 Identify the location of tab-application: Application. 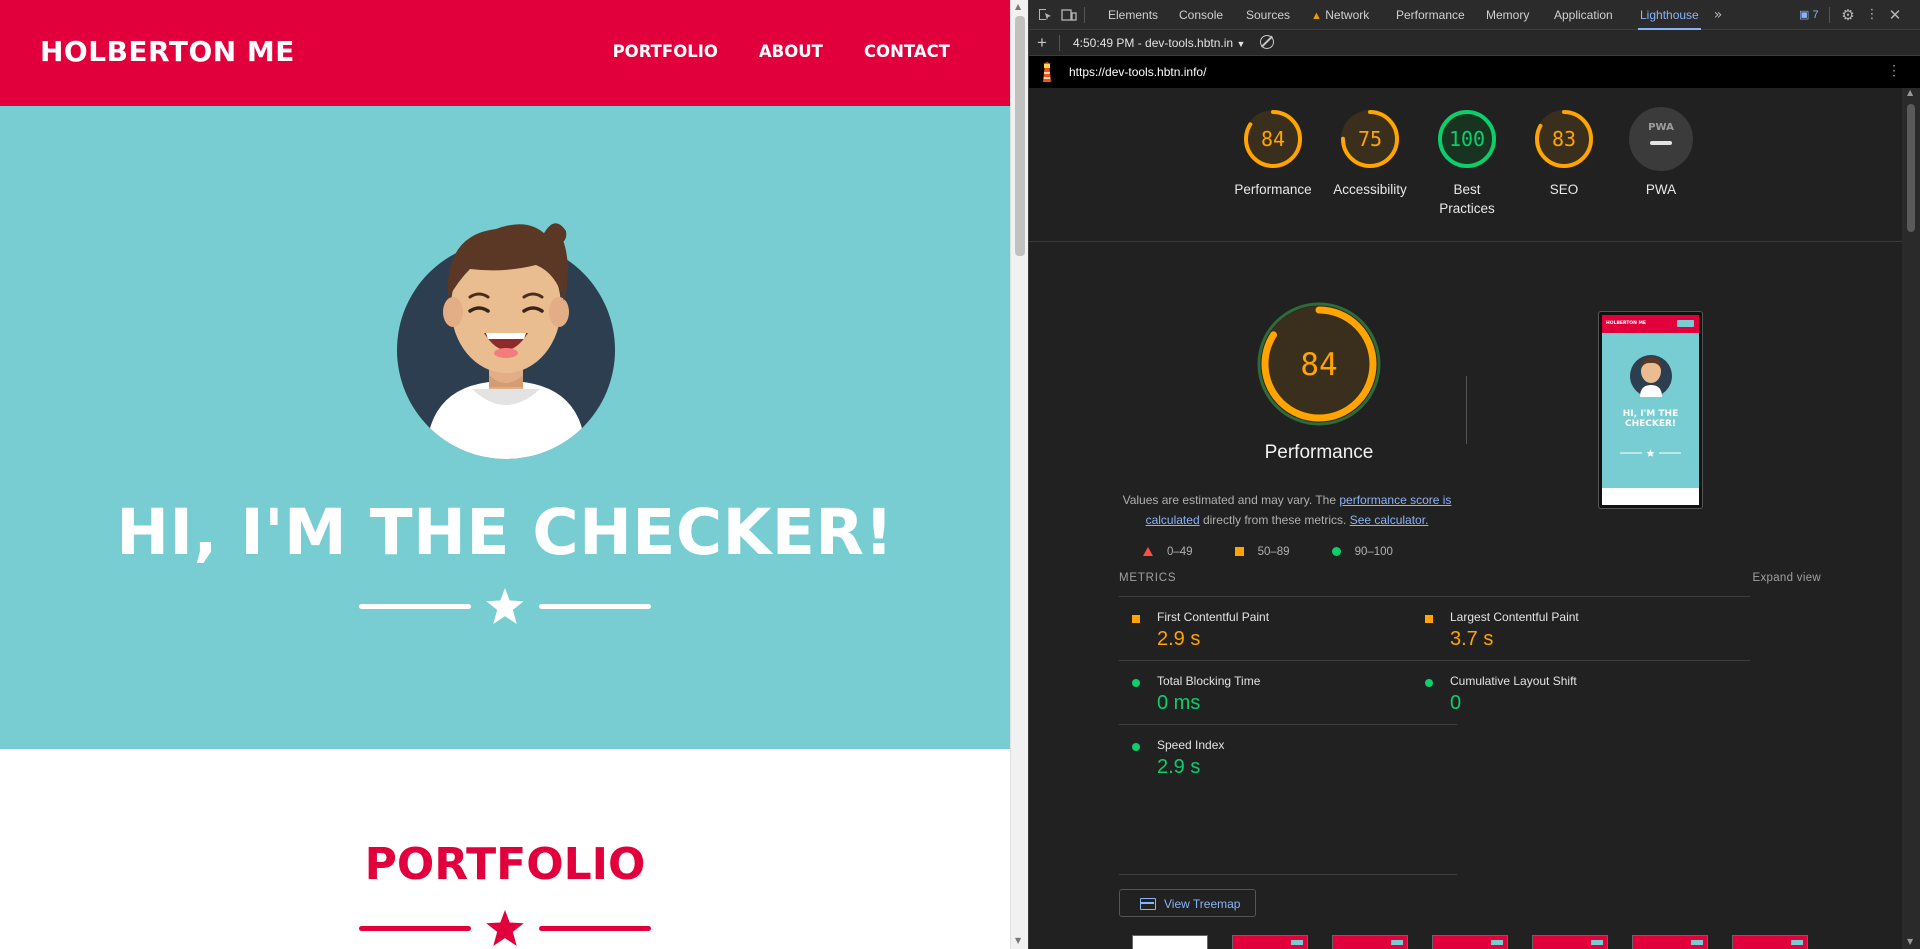
(1583, 15).